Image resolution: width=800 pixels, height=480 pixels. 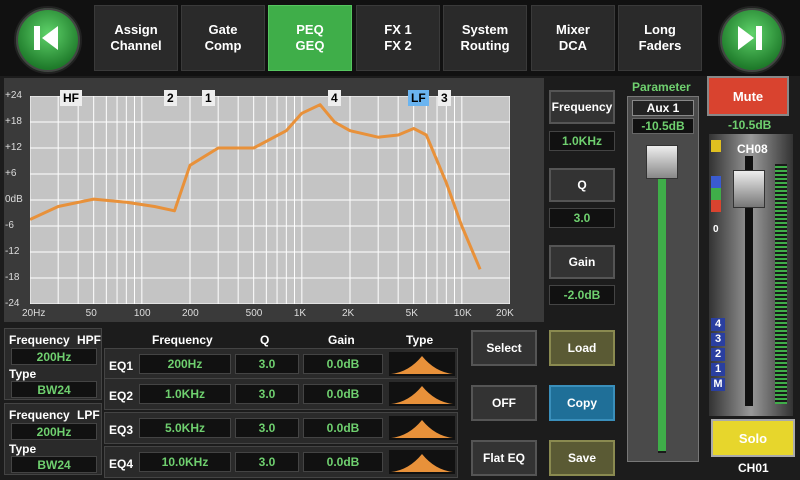 I want to click on y-tick-label: +6, so click(x=11, y=173).